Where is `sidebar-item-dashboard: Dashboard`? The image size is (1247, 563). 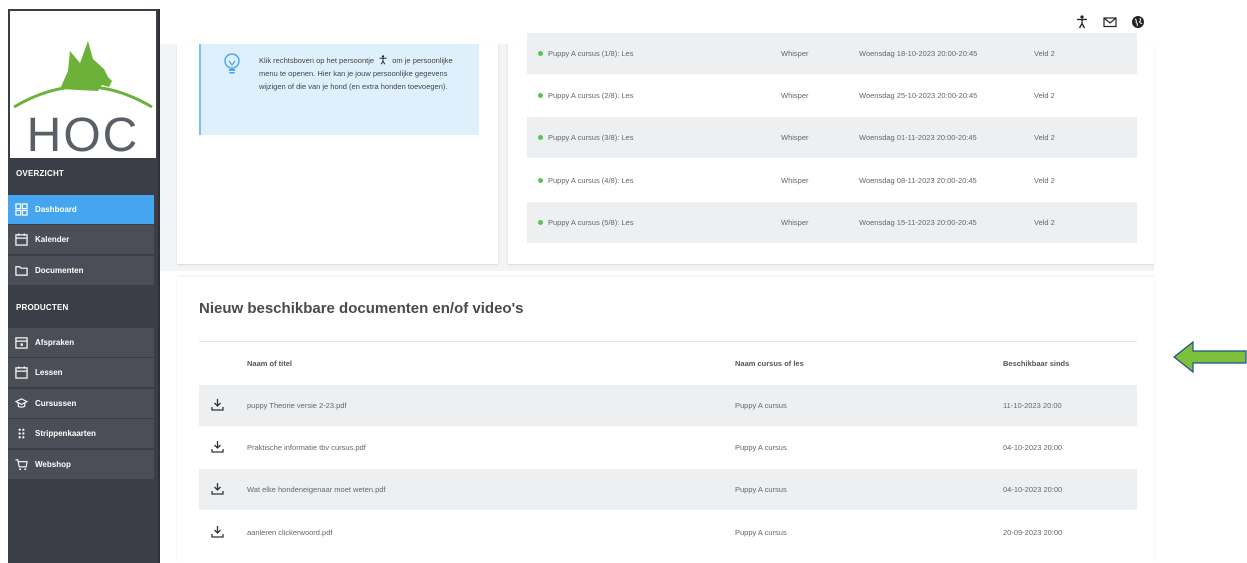 sidebar-item-dashboard: Dashboard is located at coordinates (81, 209).